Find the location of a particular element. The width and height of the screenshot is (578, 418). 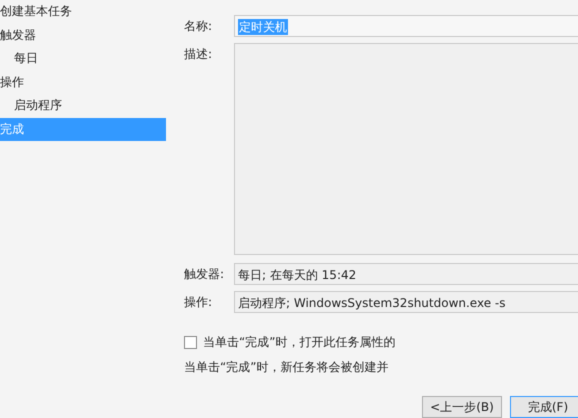

finish-button: 完成(F) is located at coordinates (544, 407).